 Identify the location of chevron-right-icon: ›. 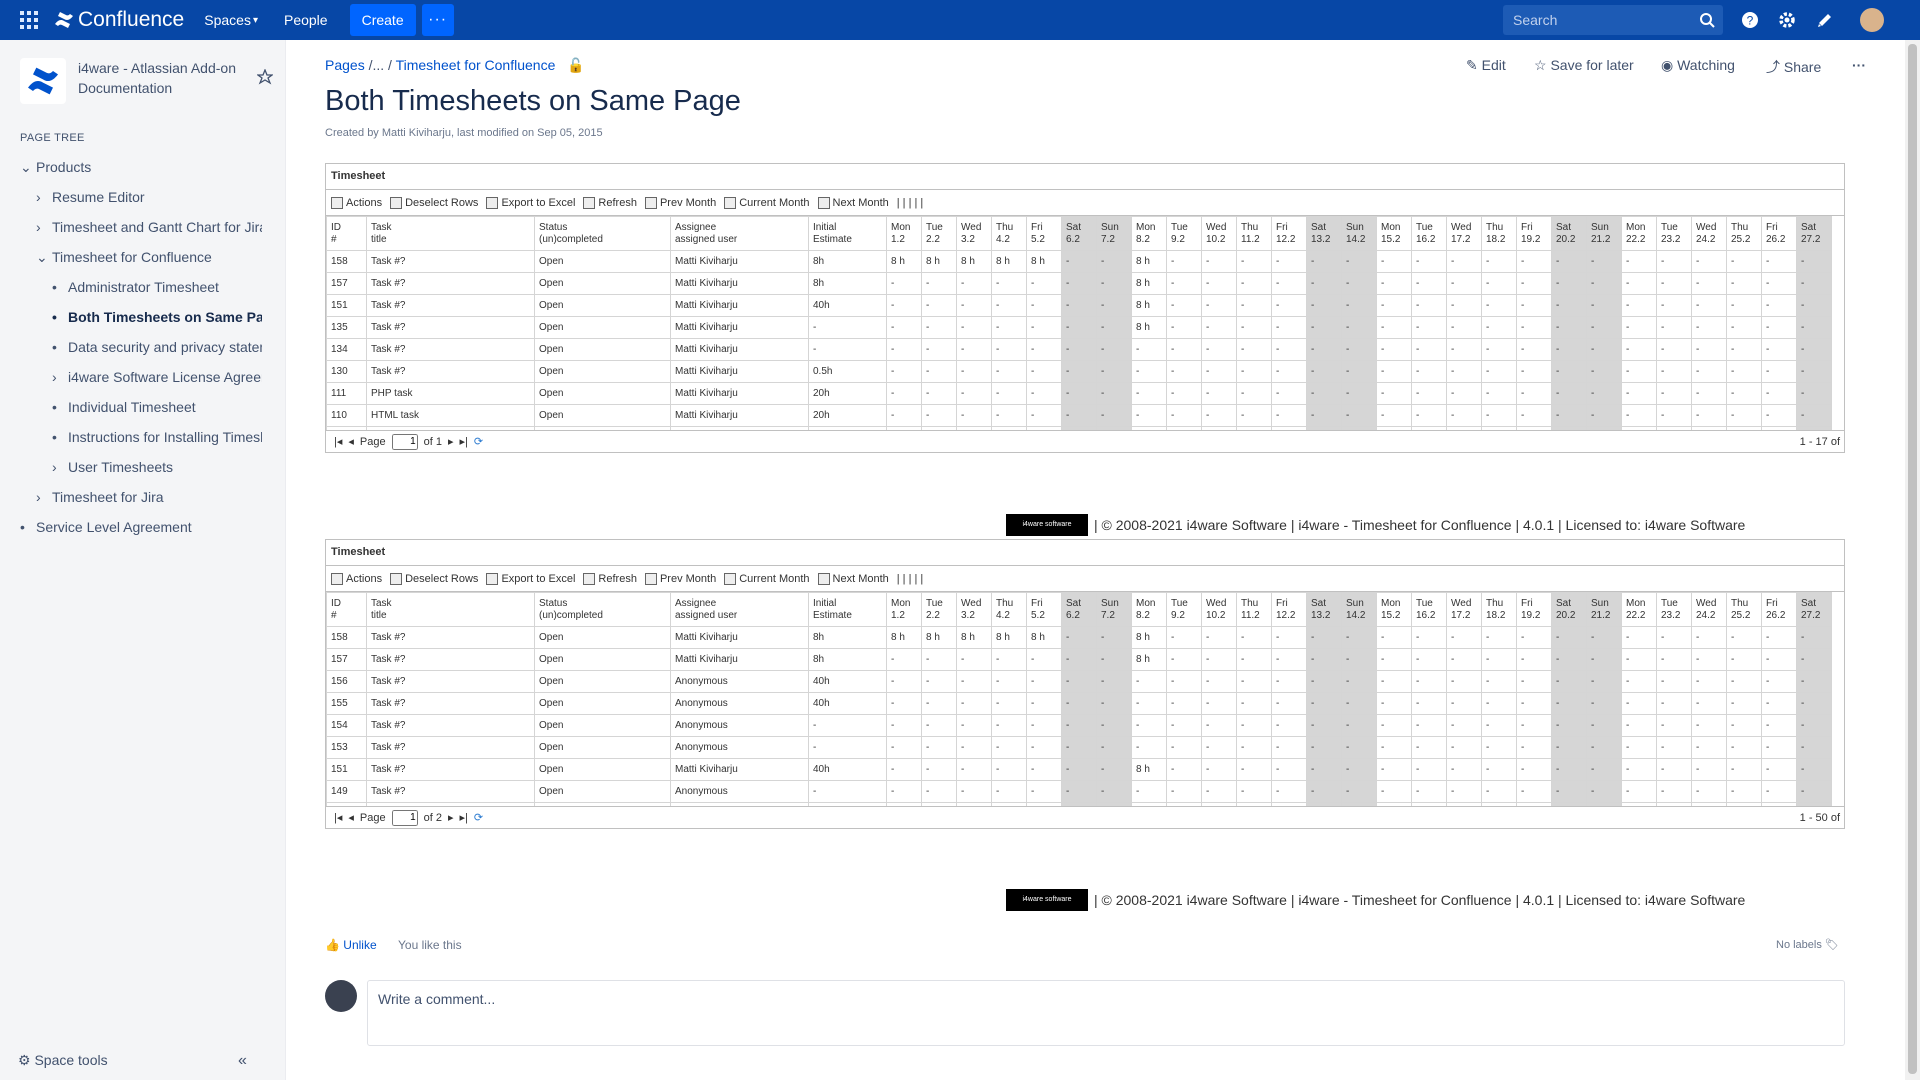
(60, 467).